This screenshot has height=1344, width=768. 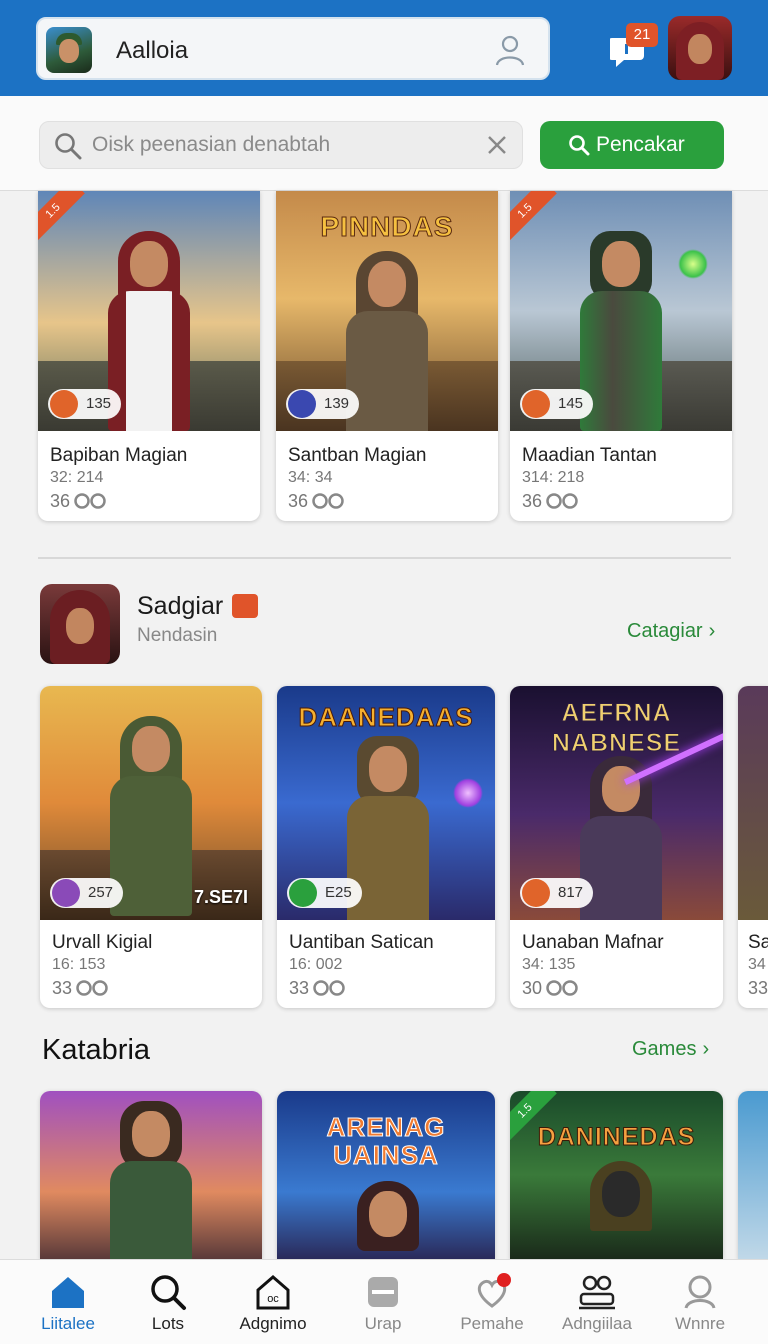 I want to click on player-count-badge: 817, so click(x=557, y=893).